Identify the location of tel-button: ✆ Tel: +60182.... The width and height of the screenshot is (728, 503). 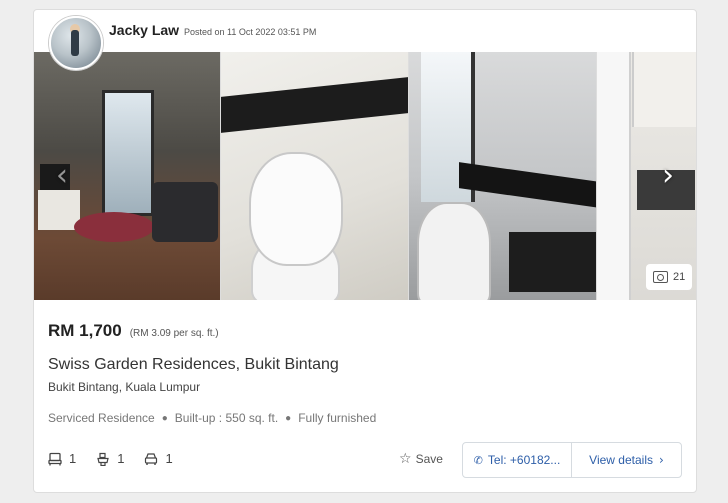
(517, 460).